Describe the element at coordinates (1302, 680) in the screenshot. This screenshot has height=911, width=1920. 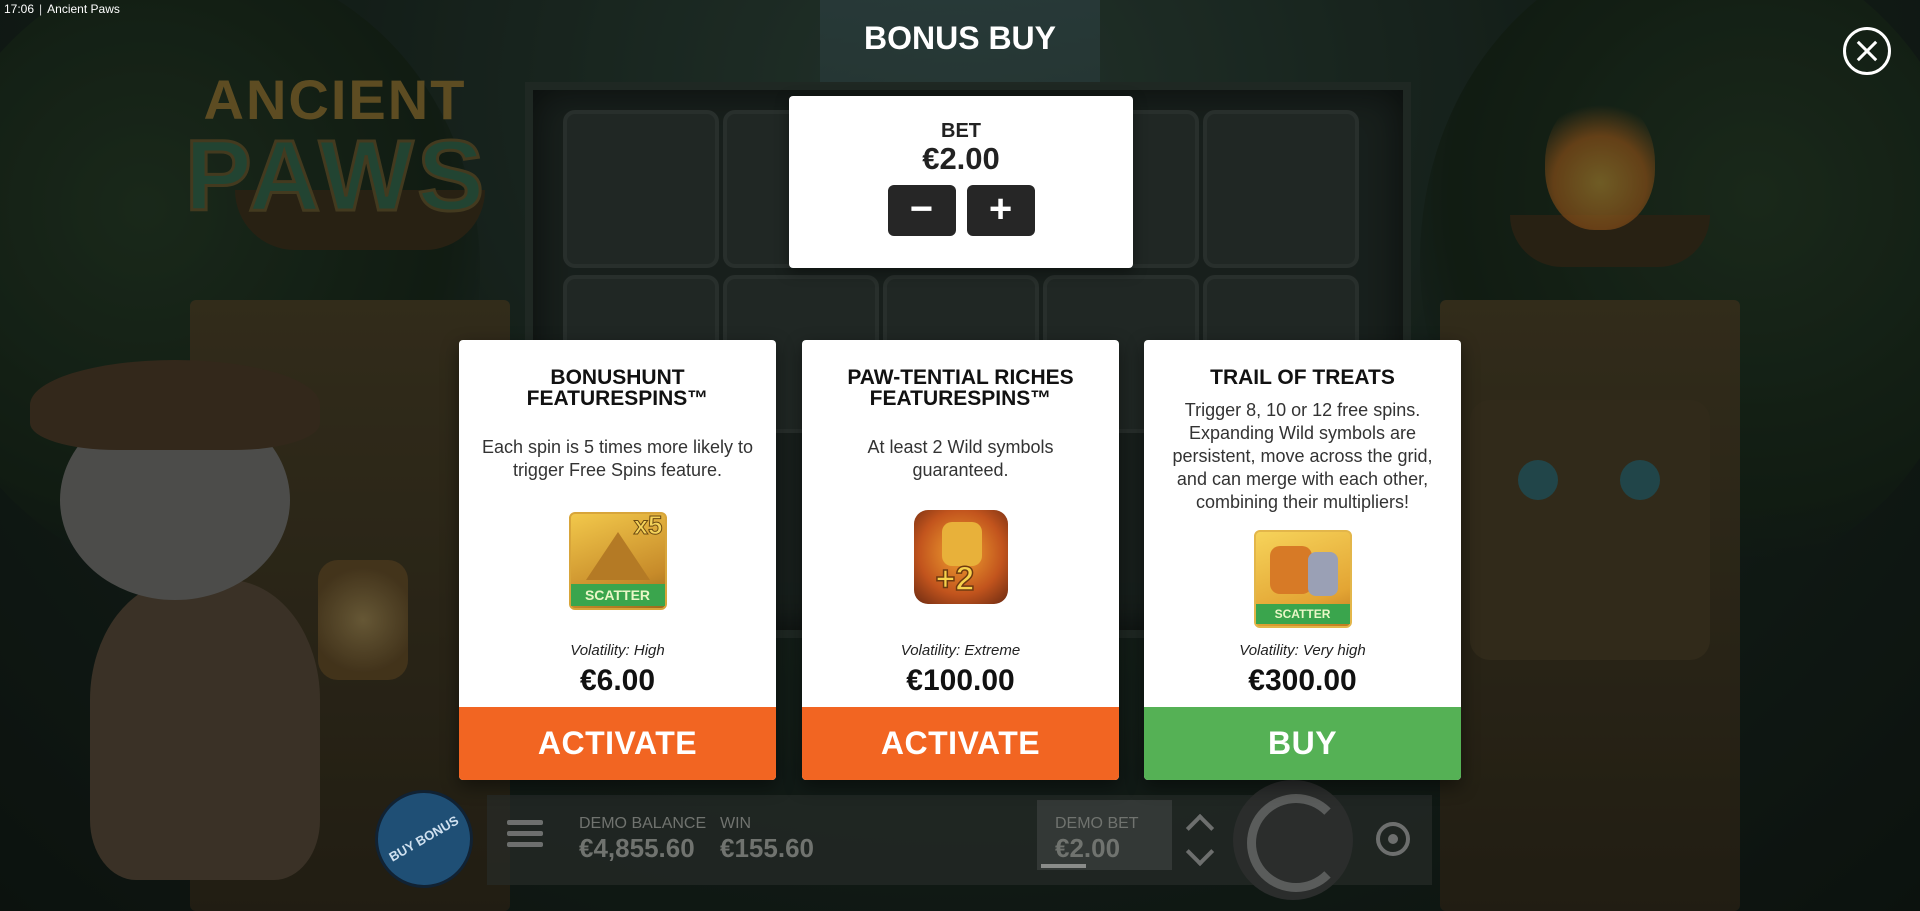
I see `card-price: €300.00` at that location.